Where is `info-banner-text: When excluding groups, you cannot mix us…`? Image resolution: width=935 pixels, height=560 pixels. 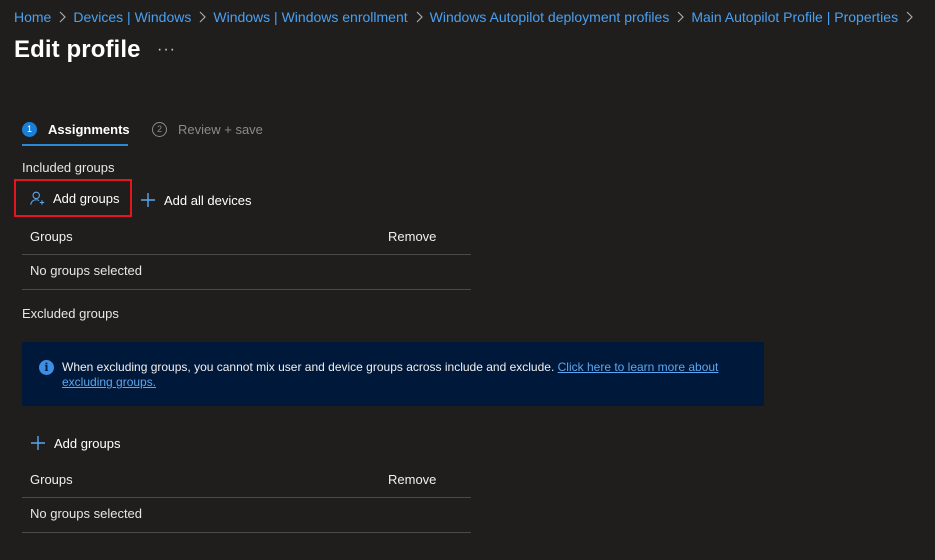 info-banner-text: When excluding groups, you cannot mix us… is located at coordinates (402, 383).